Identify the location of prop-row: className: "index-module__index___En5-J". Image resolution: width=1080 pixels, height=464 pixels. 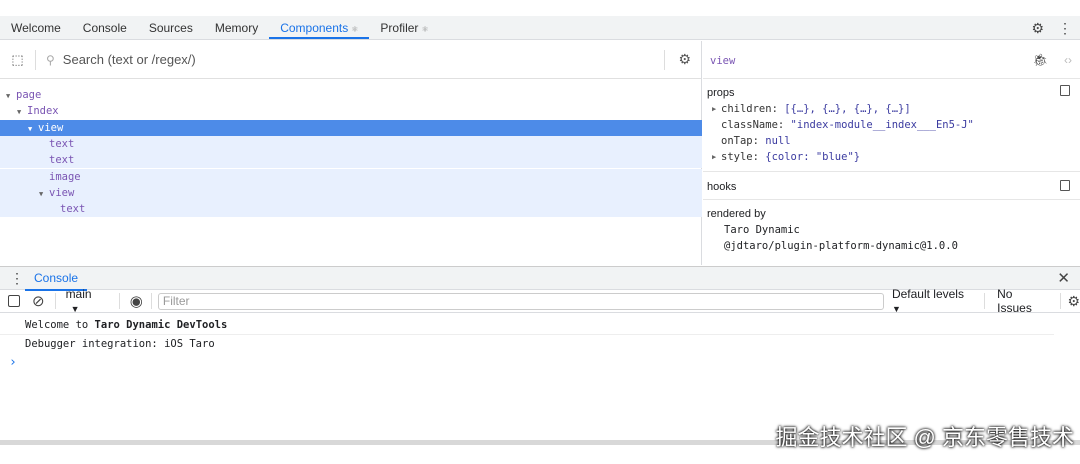
(891, 125).